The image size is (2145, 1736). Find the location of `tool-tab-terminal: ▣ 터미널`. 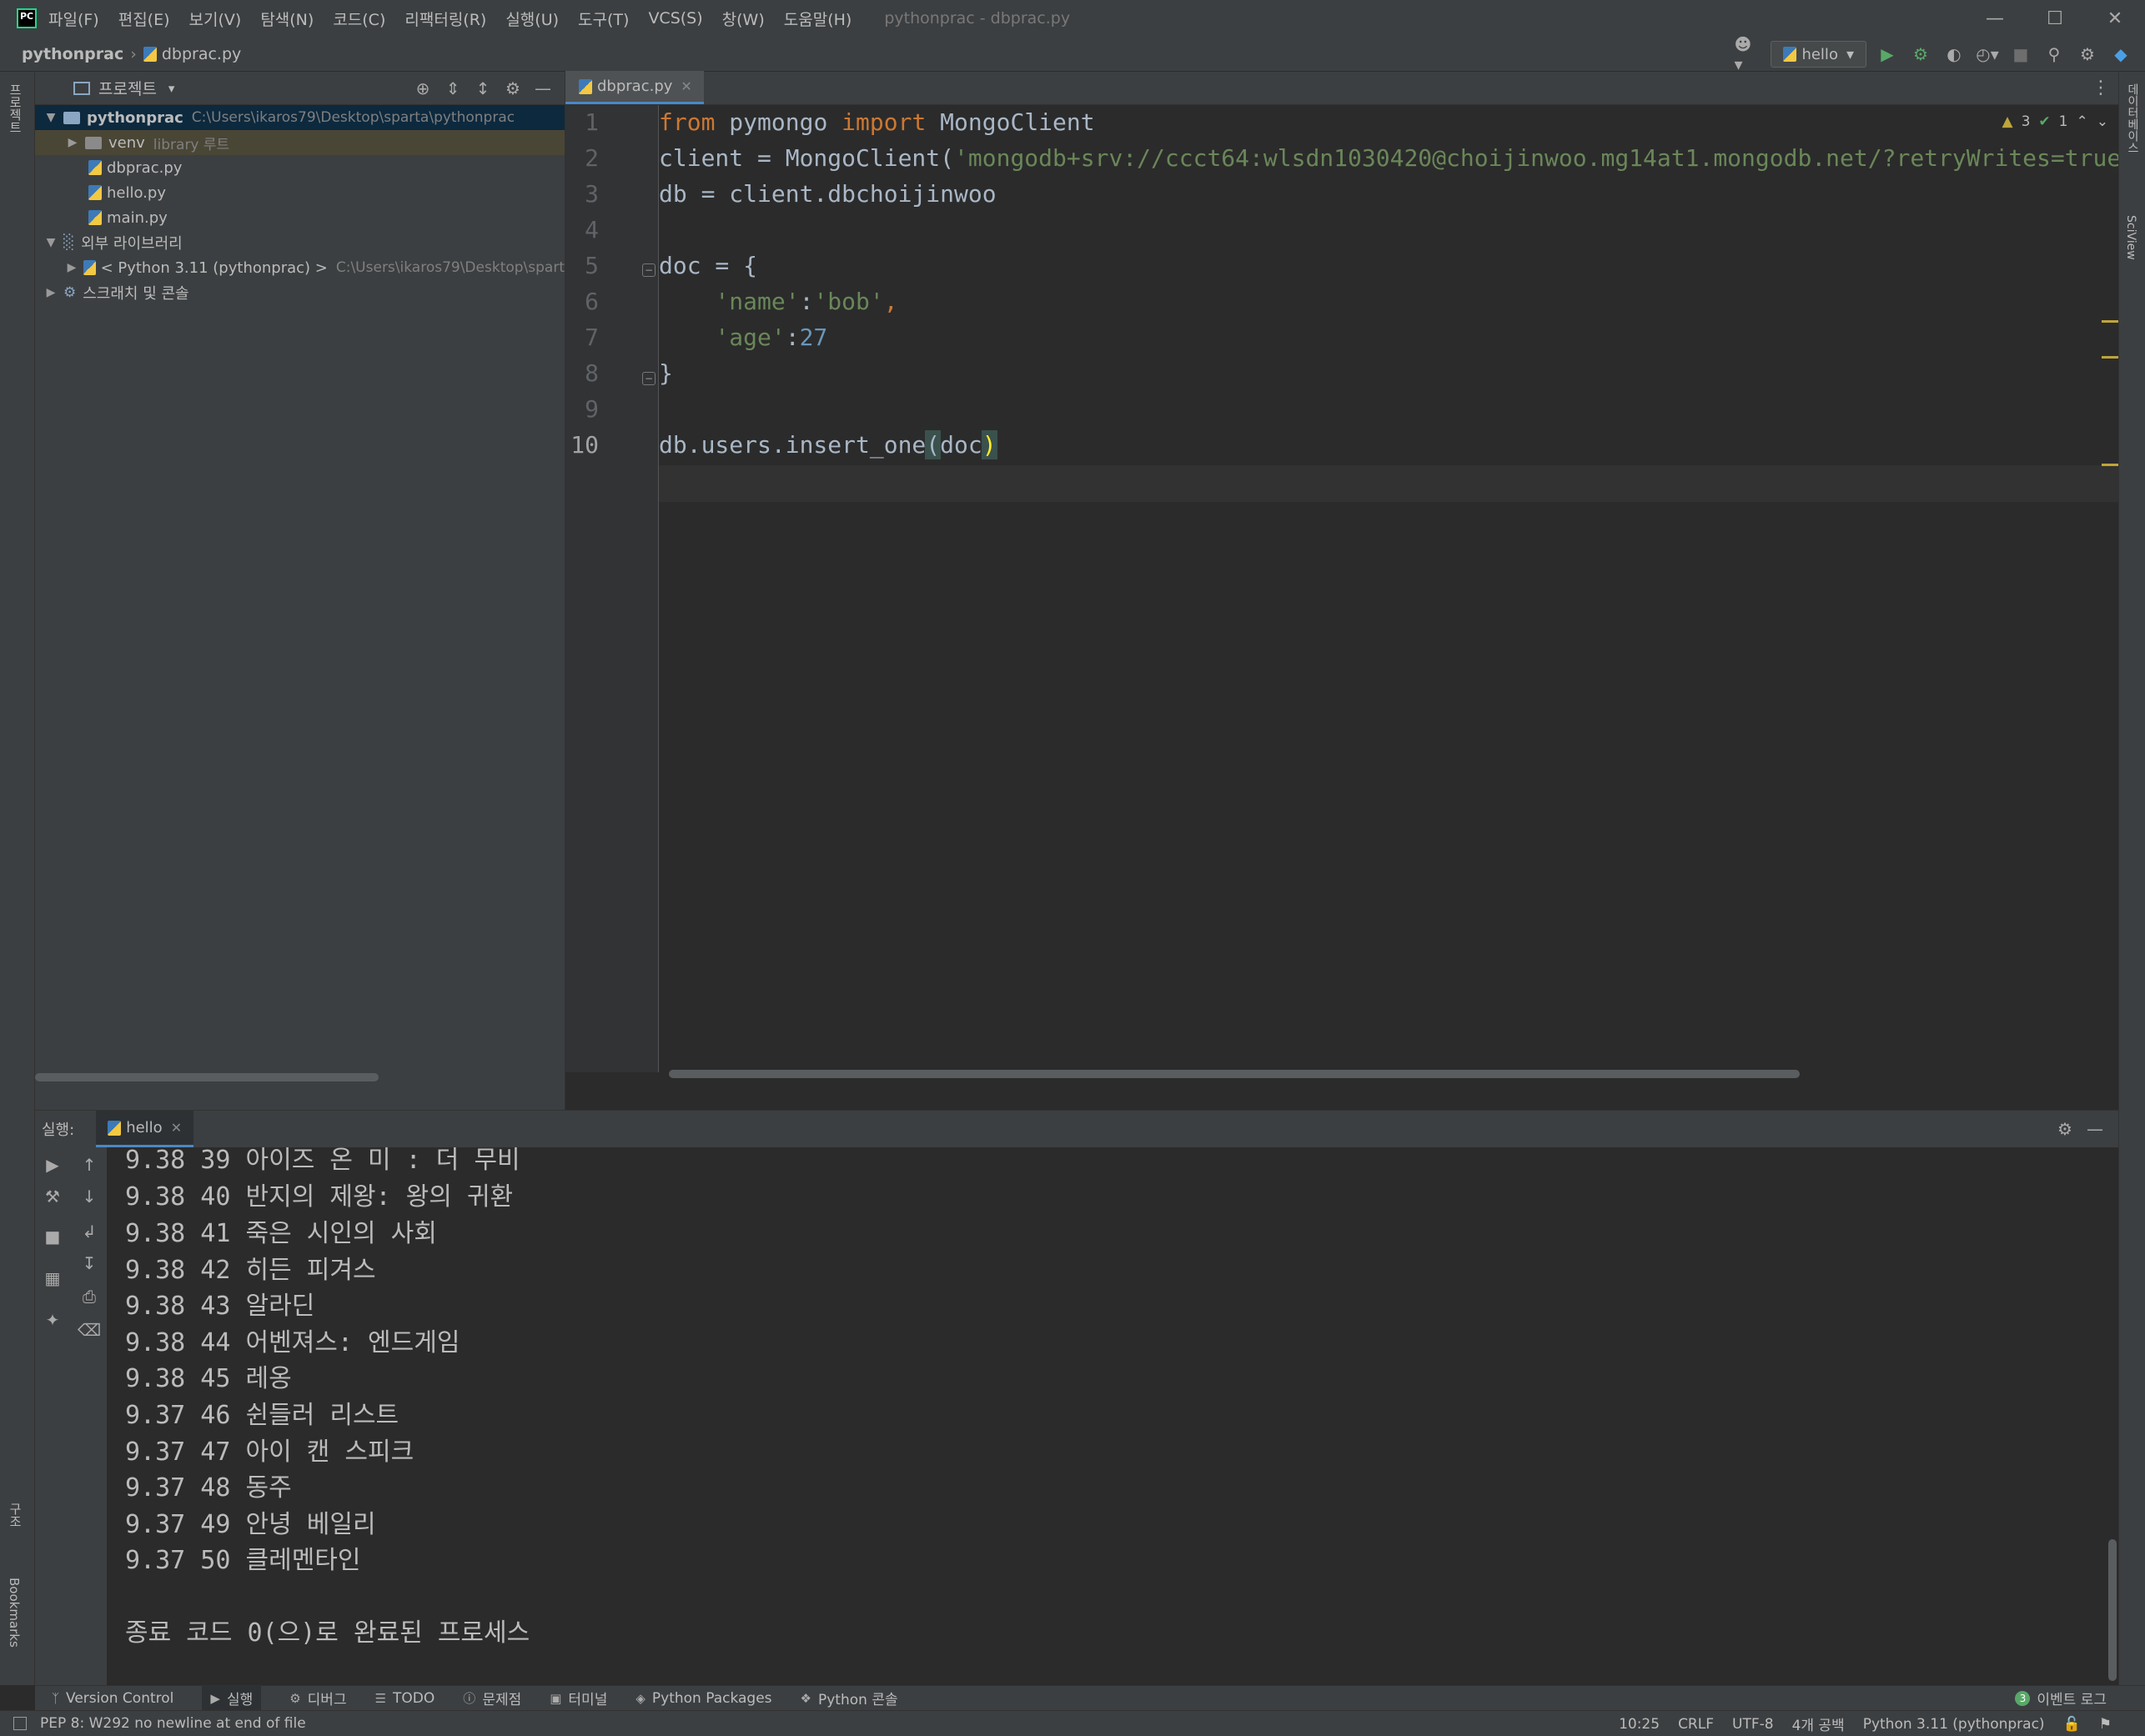

tool-tab-terminal: ▣ 터미널 is located at coordinates (578, 1699).